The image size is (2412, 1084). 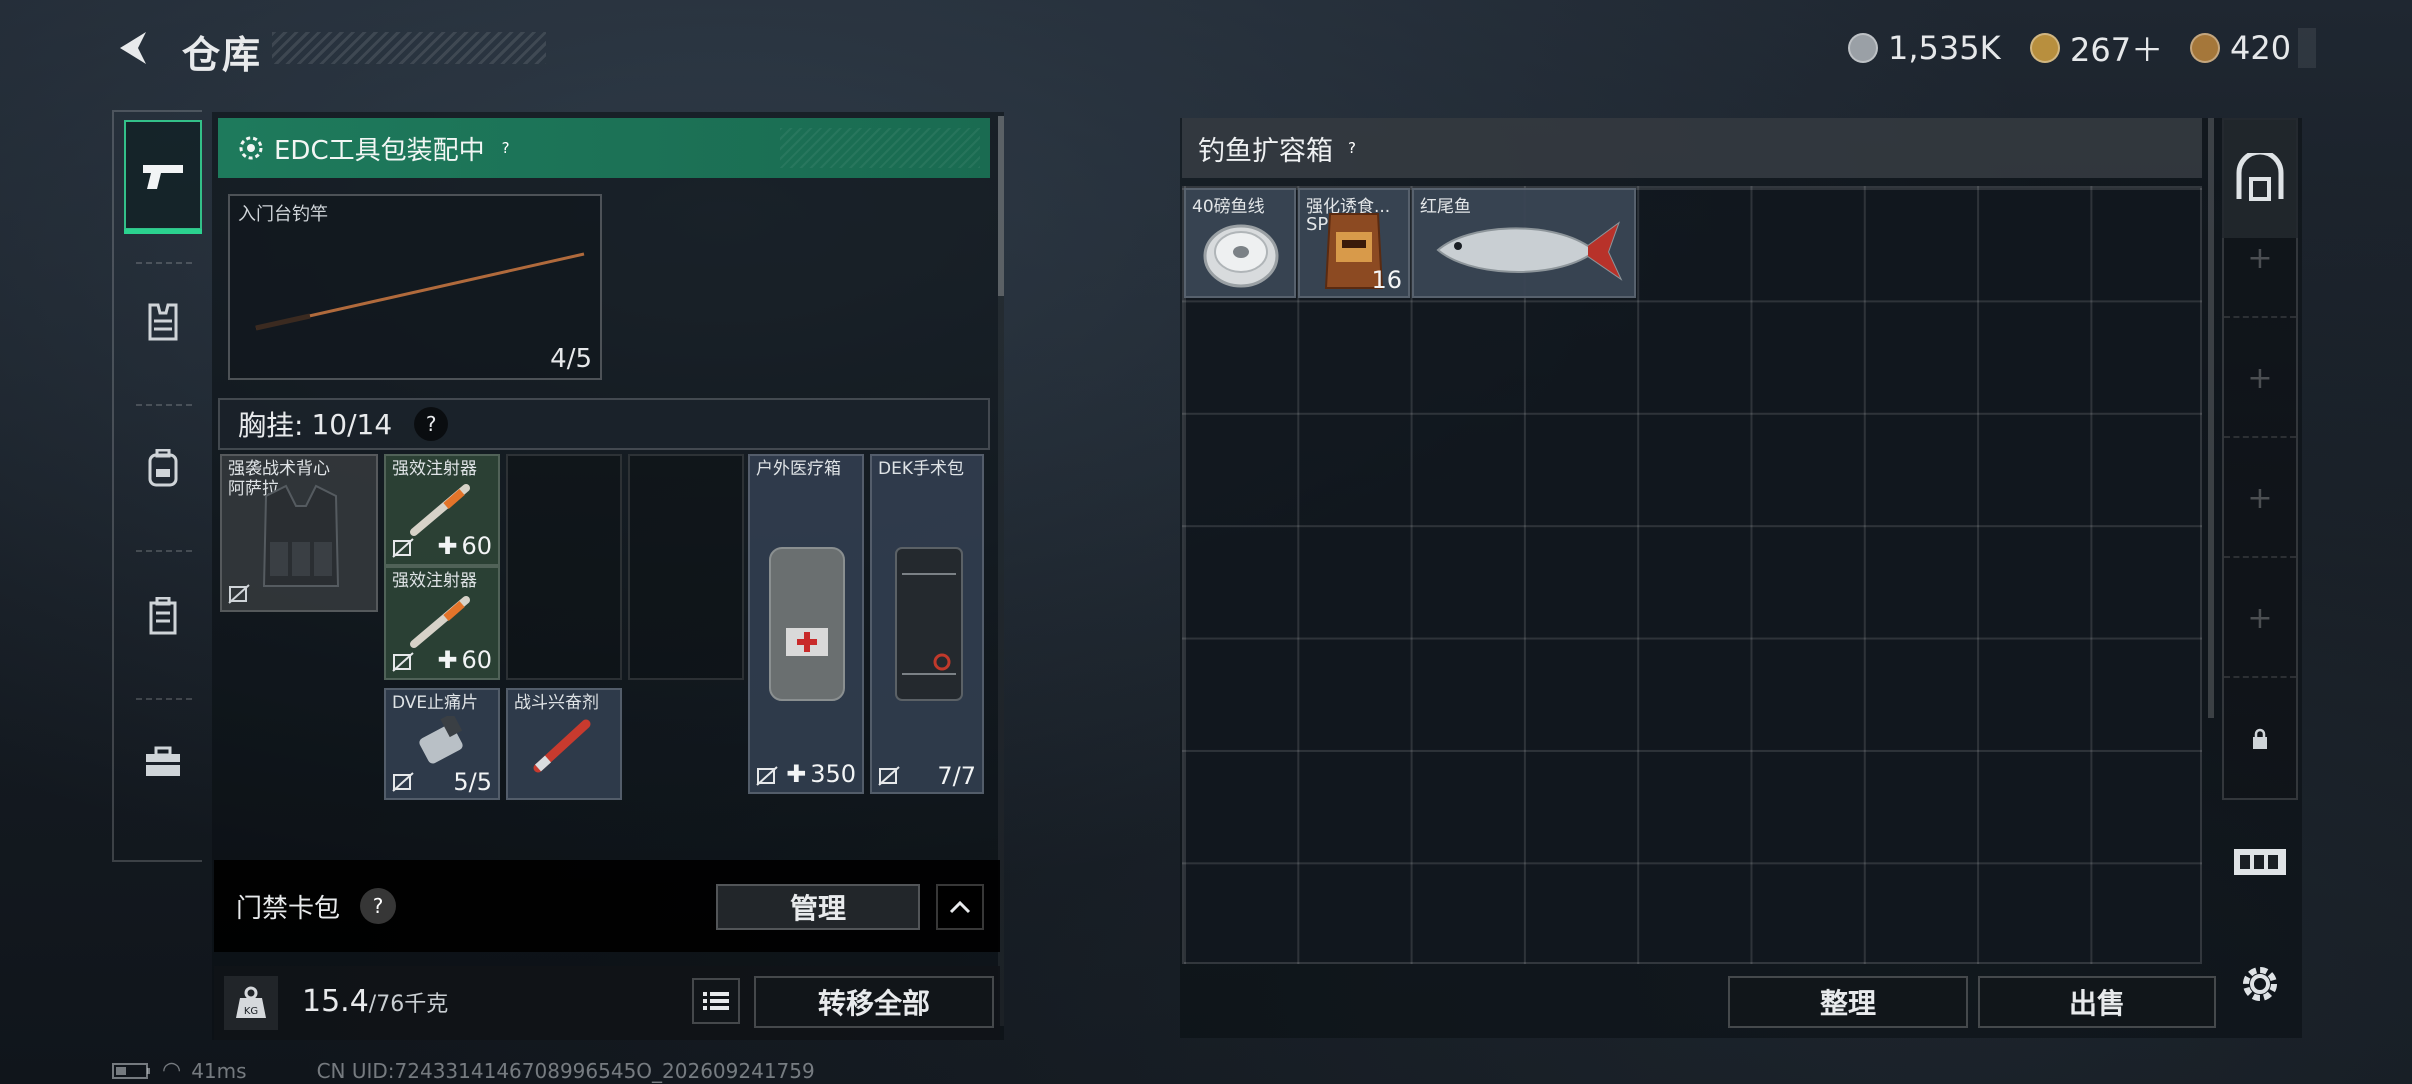 What do you see at coordinates (2211, 418) in the screenshot?
I see `right-scrollbar` at bounding box center [2211, 418].